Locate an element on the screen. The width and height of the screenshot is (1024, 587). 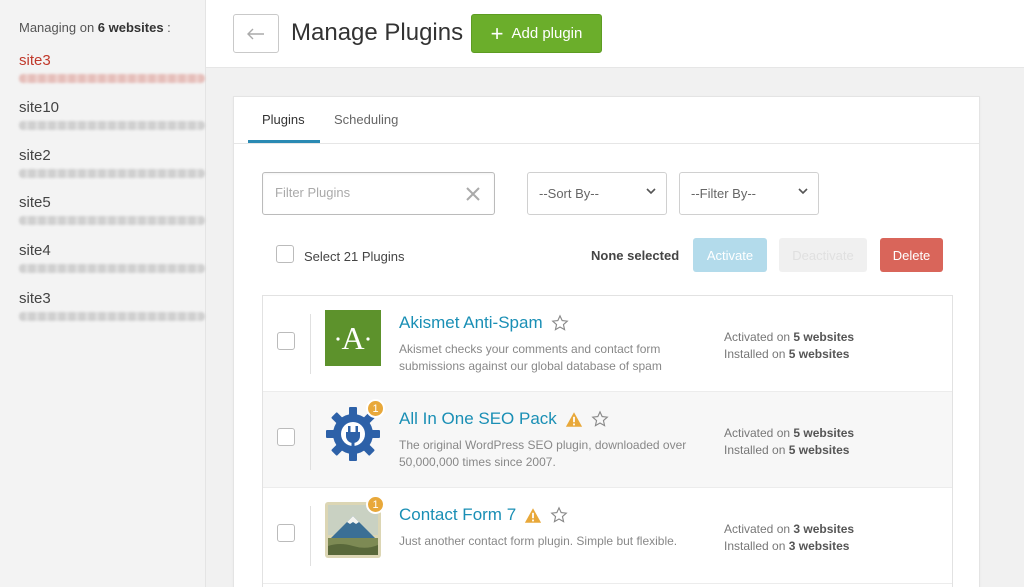
select-all-label: Select 21 Plugins is located at coordinates (354, 256).